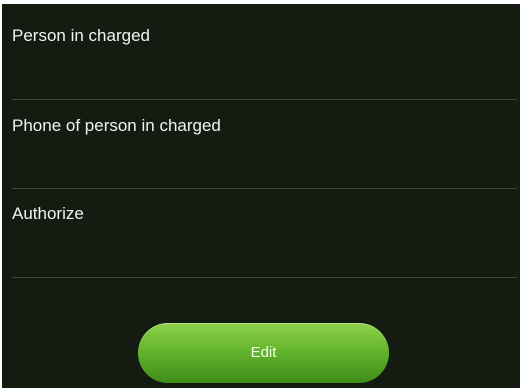 The width and height of the screenshot is (524, 391). What do you see at coordinates (263, 353) in the screenshot?
I see `edit-button: Edit` at bounding box center [263, 353].